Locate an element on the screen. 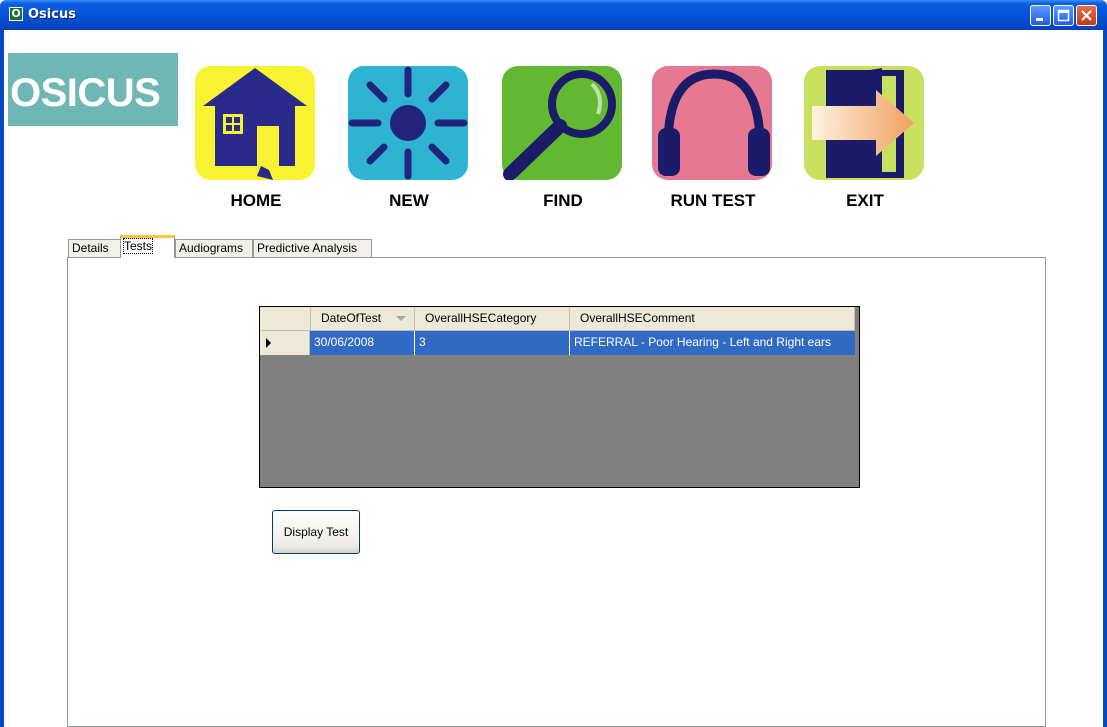 The image size is (1107, 727). current-row-icon is located at coordinates (268, 343).